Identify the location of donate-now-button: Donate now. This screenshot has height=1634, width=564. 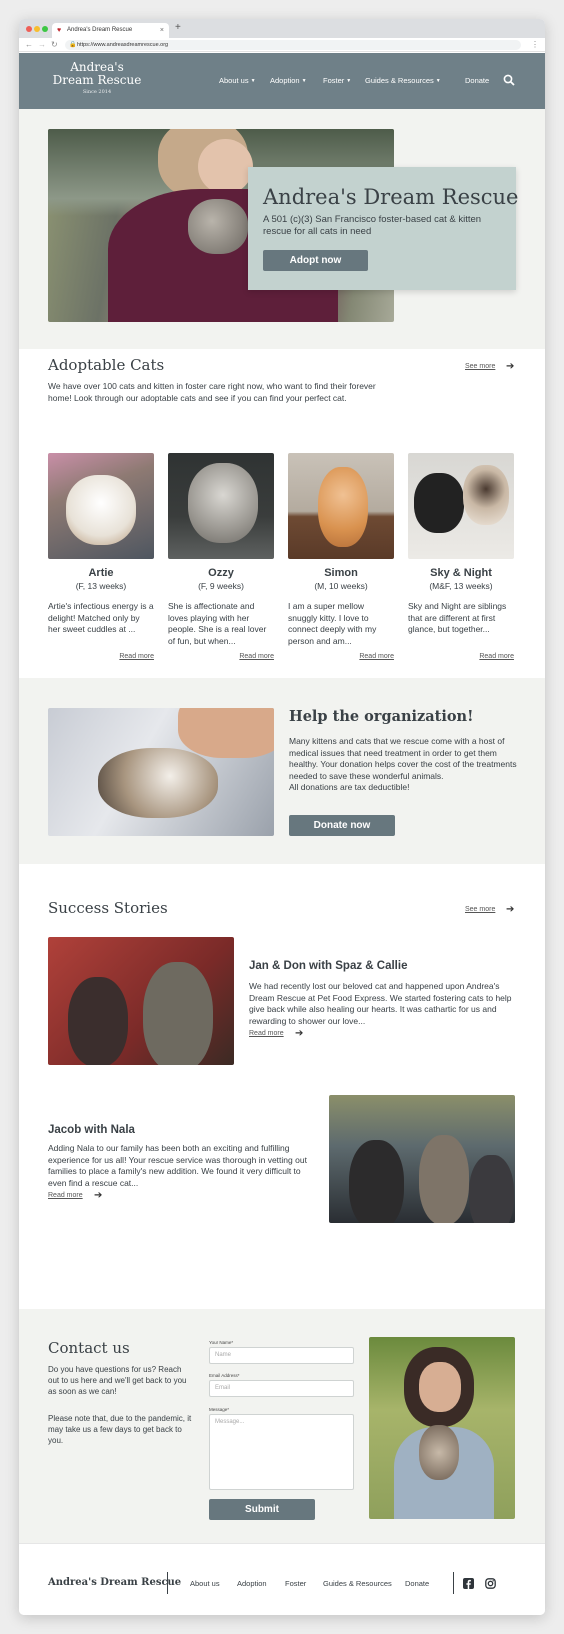
(342, 825).